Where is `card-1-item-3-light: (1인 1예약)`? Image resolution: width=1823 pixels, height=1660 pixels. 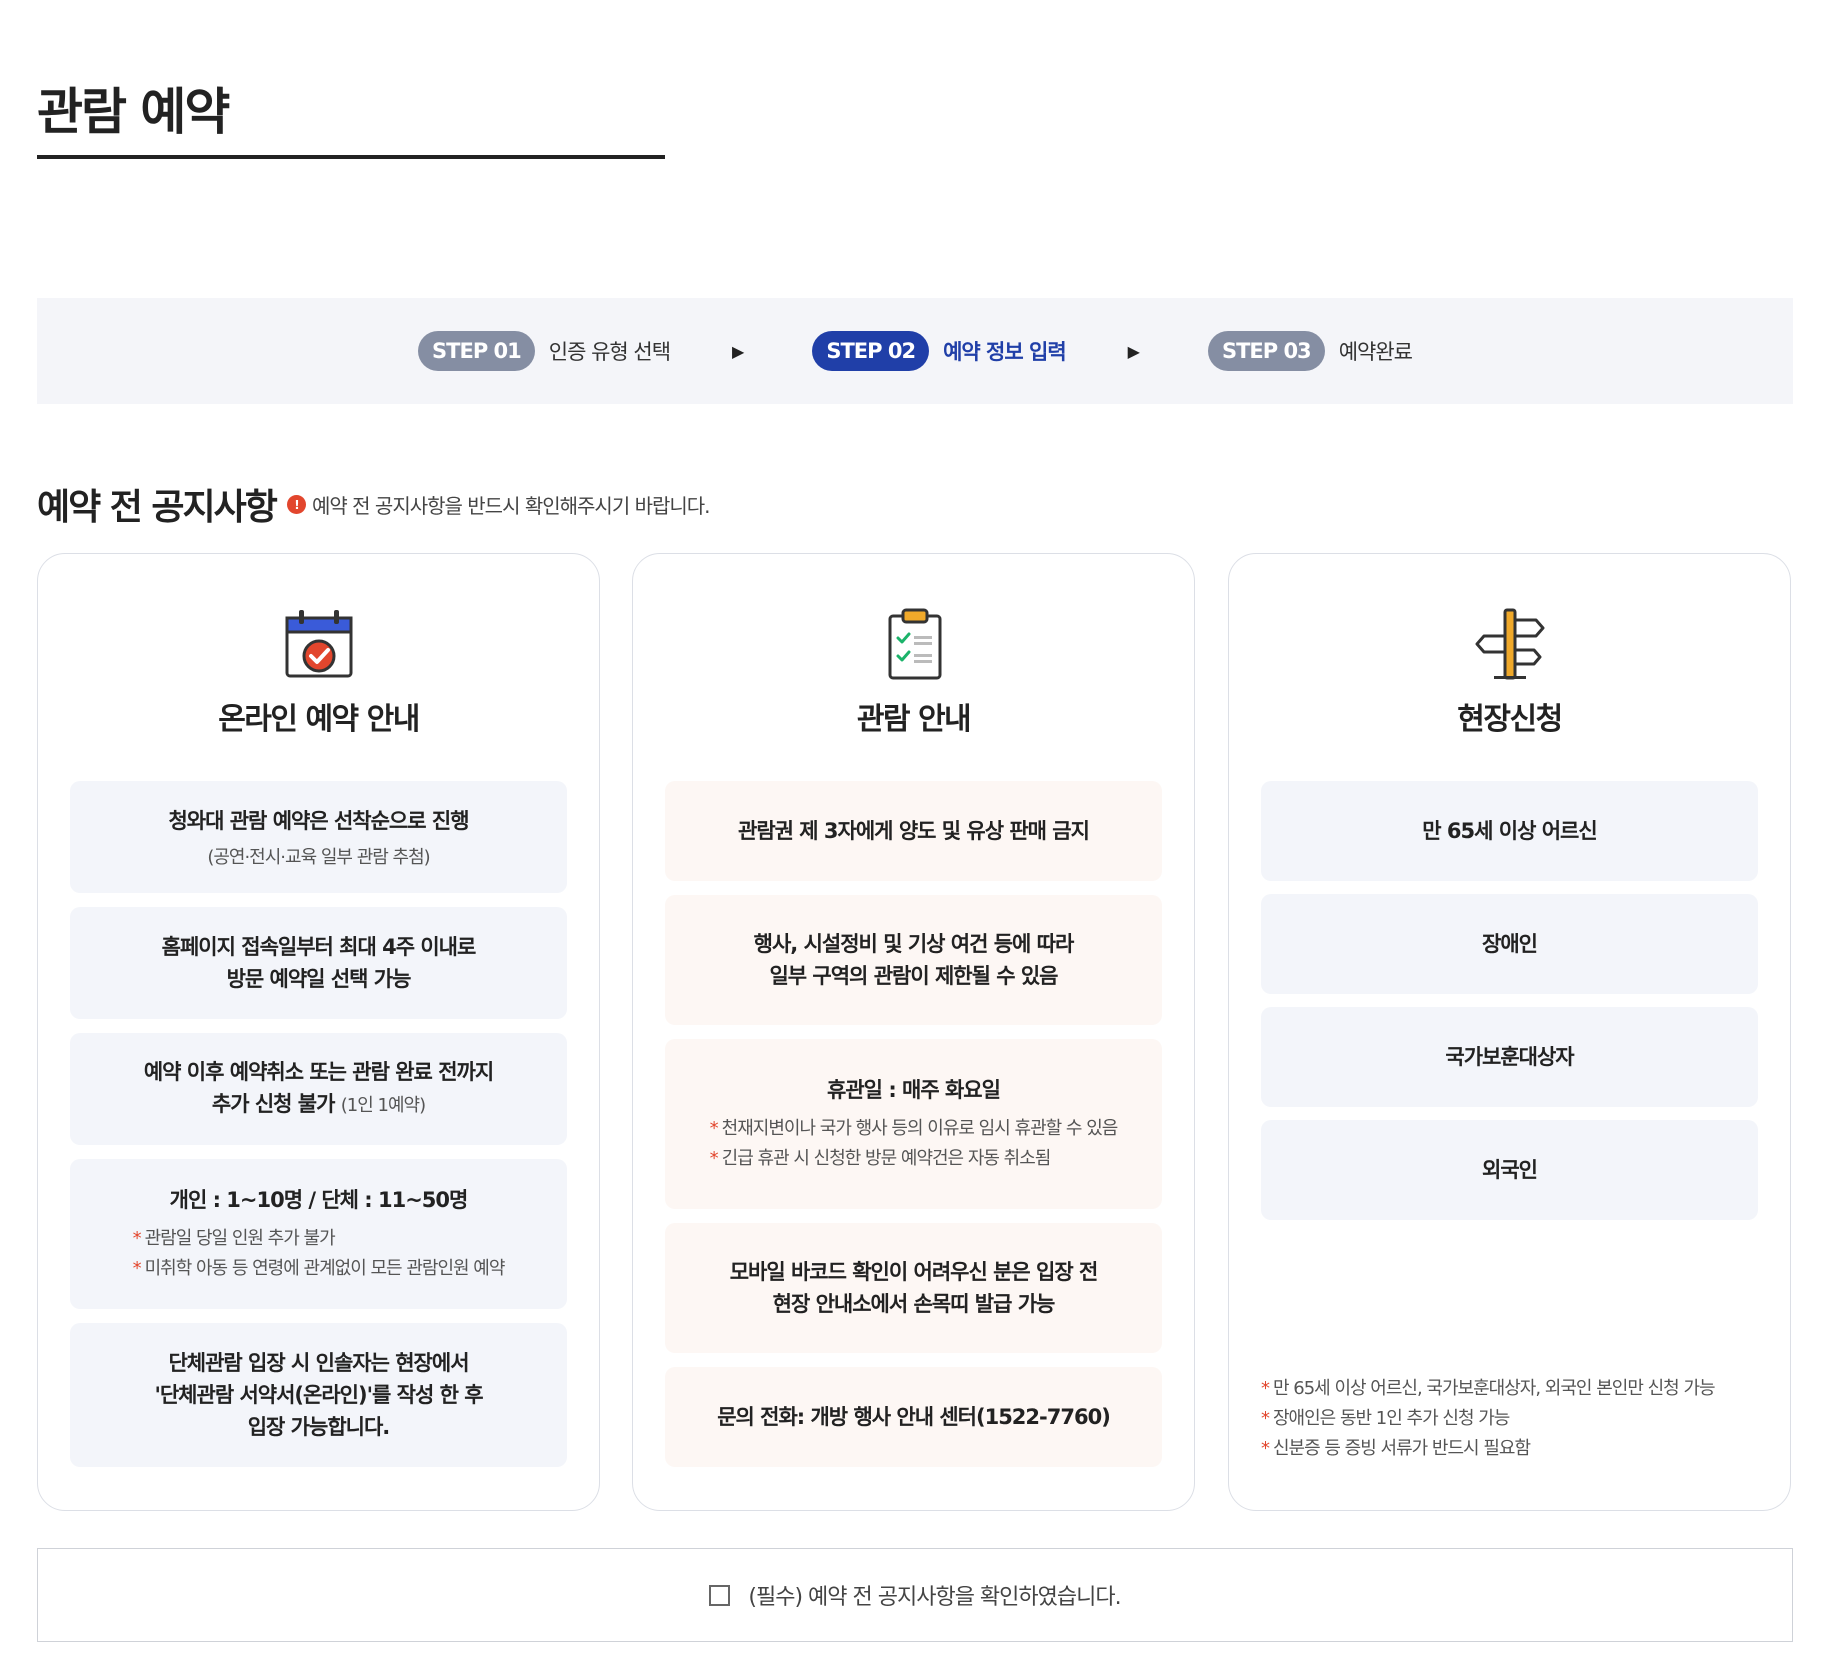 card-1-item-3-light: (1인 1예약) is located at coordinates (383, 1105).